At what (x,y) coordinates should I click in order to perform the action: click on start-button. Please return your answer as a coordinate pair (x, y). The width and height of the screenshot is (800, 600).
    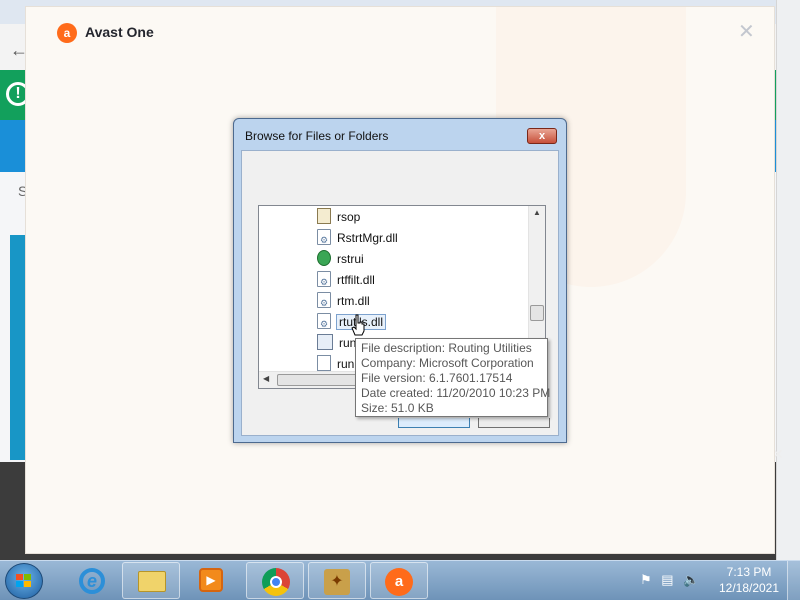
    Looking at the image, I should click on (24, 581).